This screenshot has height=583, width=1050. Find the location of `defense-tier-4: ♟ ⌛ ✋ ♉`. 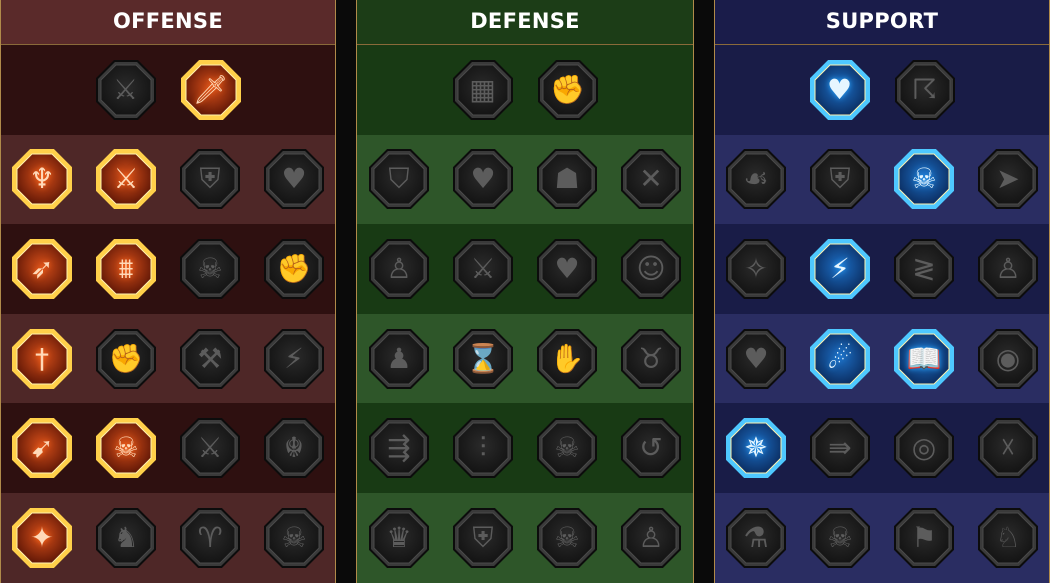

defense-tier-4: ♟ ⌛ ✋ ♉ is located at coordinates (525, 358).